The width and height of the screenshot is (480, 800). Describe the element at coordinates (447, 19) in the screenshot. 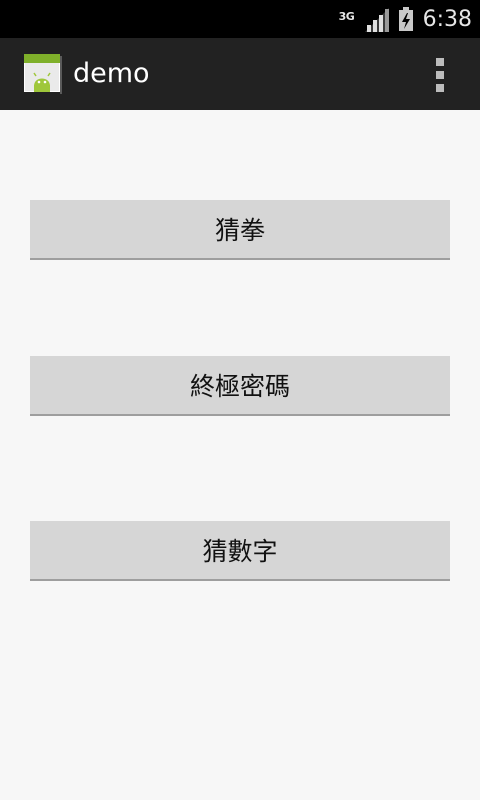

I see `clock: 6:38` at that location.